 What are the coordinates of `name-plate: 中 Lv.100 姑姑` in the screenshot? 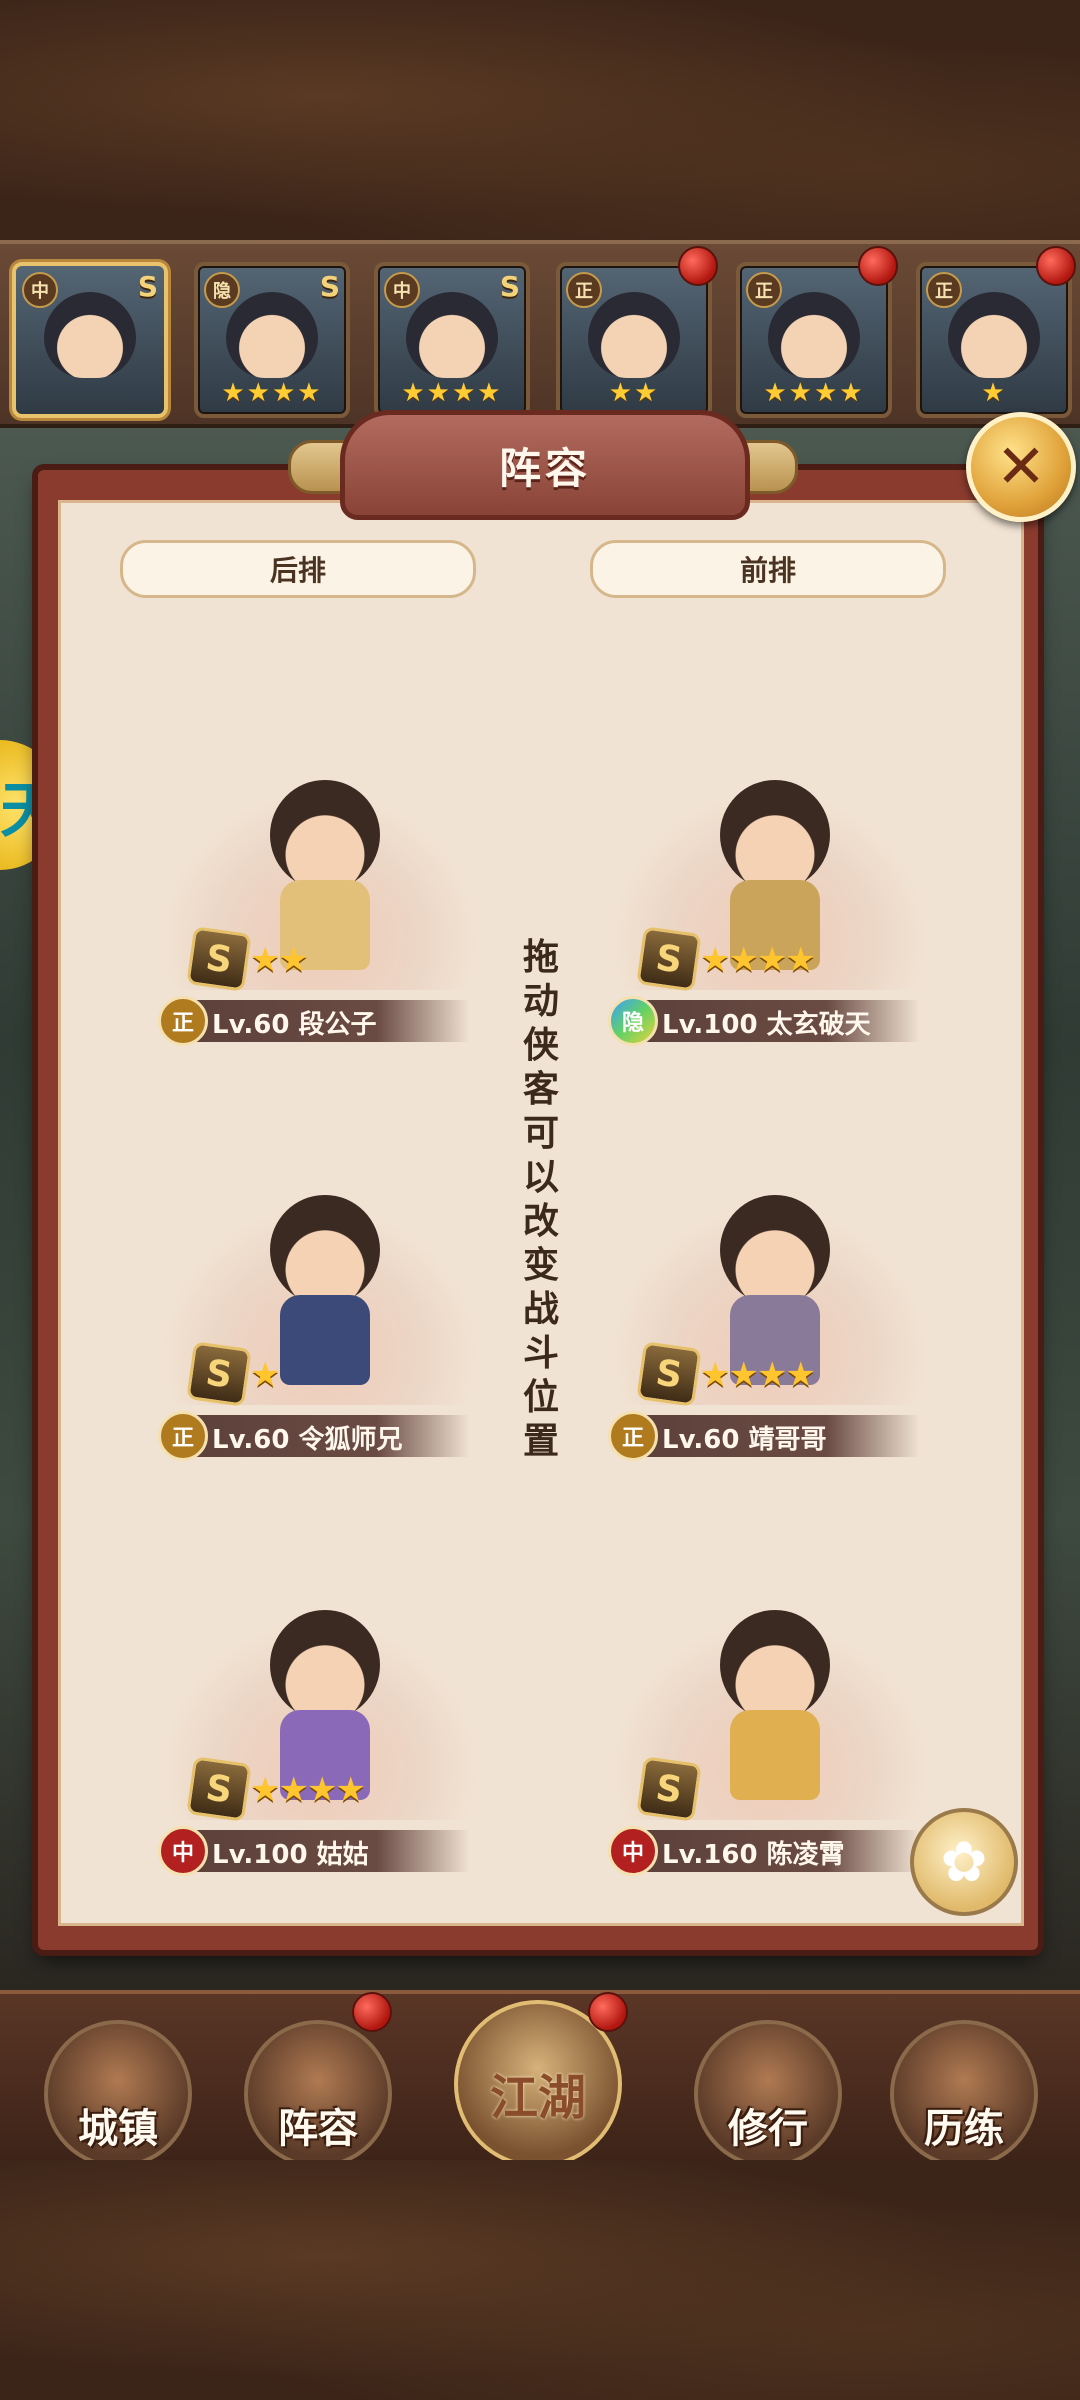 It's located at (314, 1851).